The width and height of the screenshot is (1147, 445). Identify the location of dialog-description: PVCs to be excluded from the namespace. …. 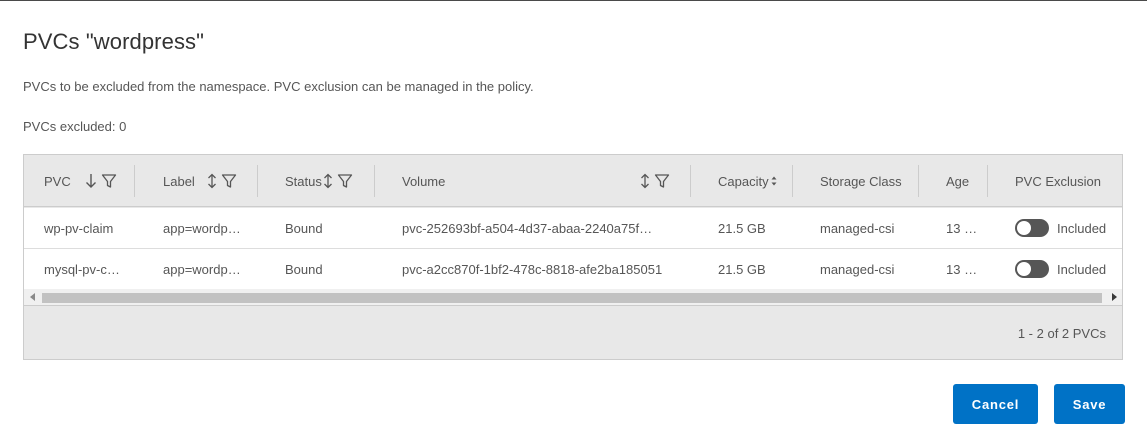
(278, 86).